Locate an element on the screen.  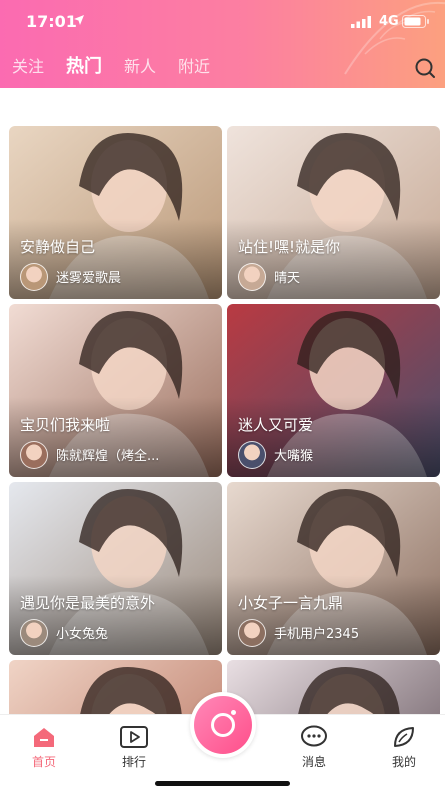
tabbar-ranking-label: 排行 is located at coordinates (133, 762).